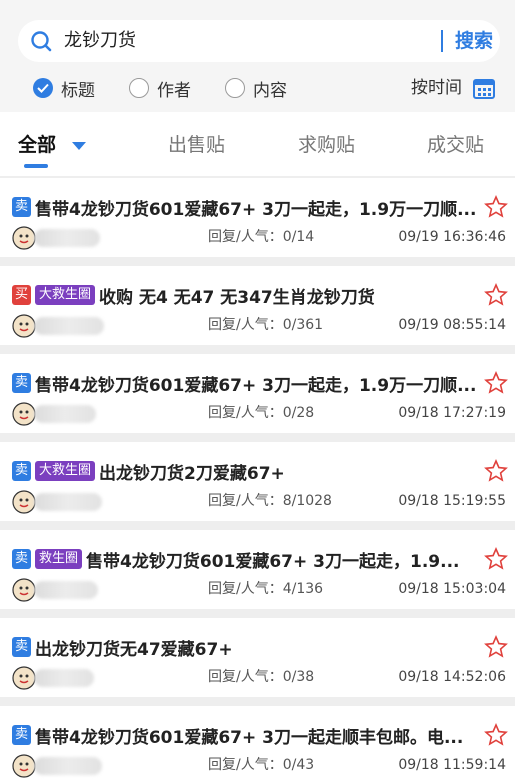 This screenshot has width=515, height=780. Describe the element at coordinates (436, 88) in the screenshot. I see `sort-by-time: 按时间` at that location.